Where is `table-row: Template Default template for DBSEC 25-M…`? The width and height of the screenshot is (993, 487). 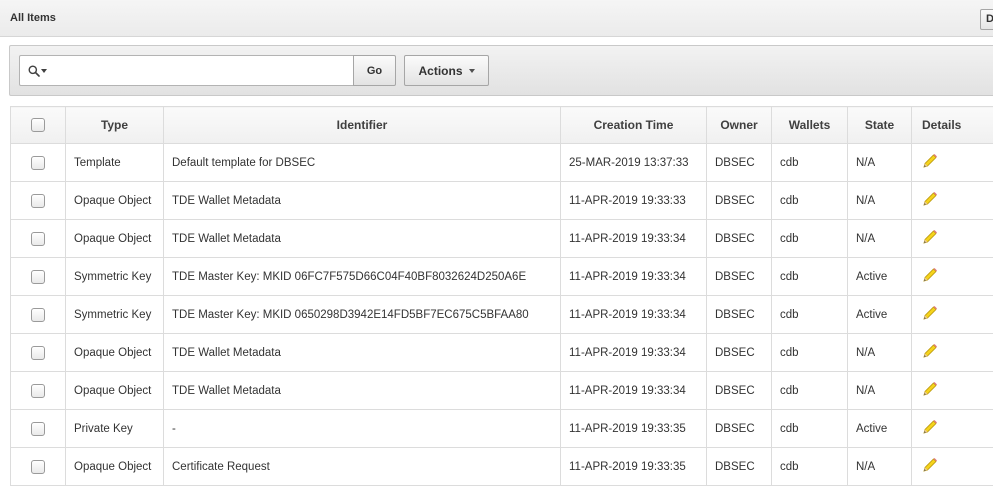
table-row: Template Default template for DBSEC 25-M… is located at coordinates (501, 162).